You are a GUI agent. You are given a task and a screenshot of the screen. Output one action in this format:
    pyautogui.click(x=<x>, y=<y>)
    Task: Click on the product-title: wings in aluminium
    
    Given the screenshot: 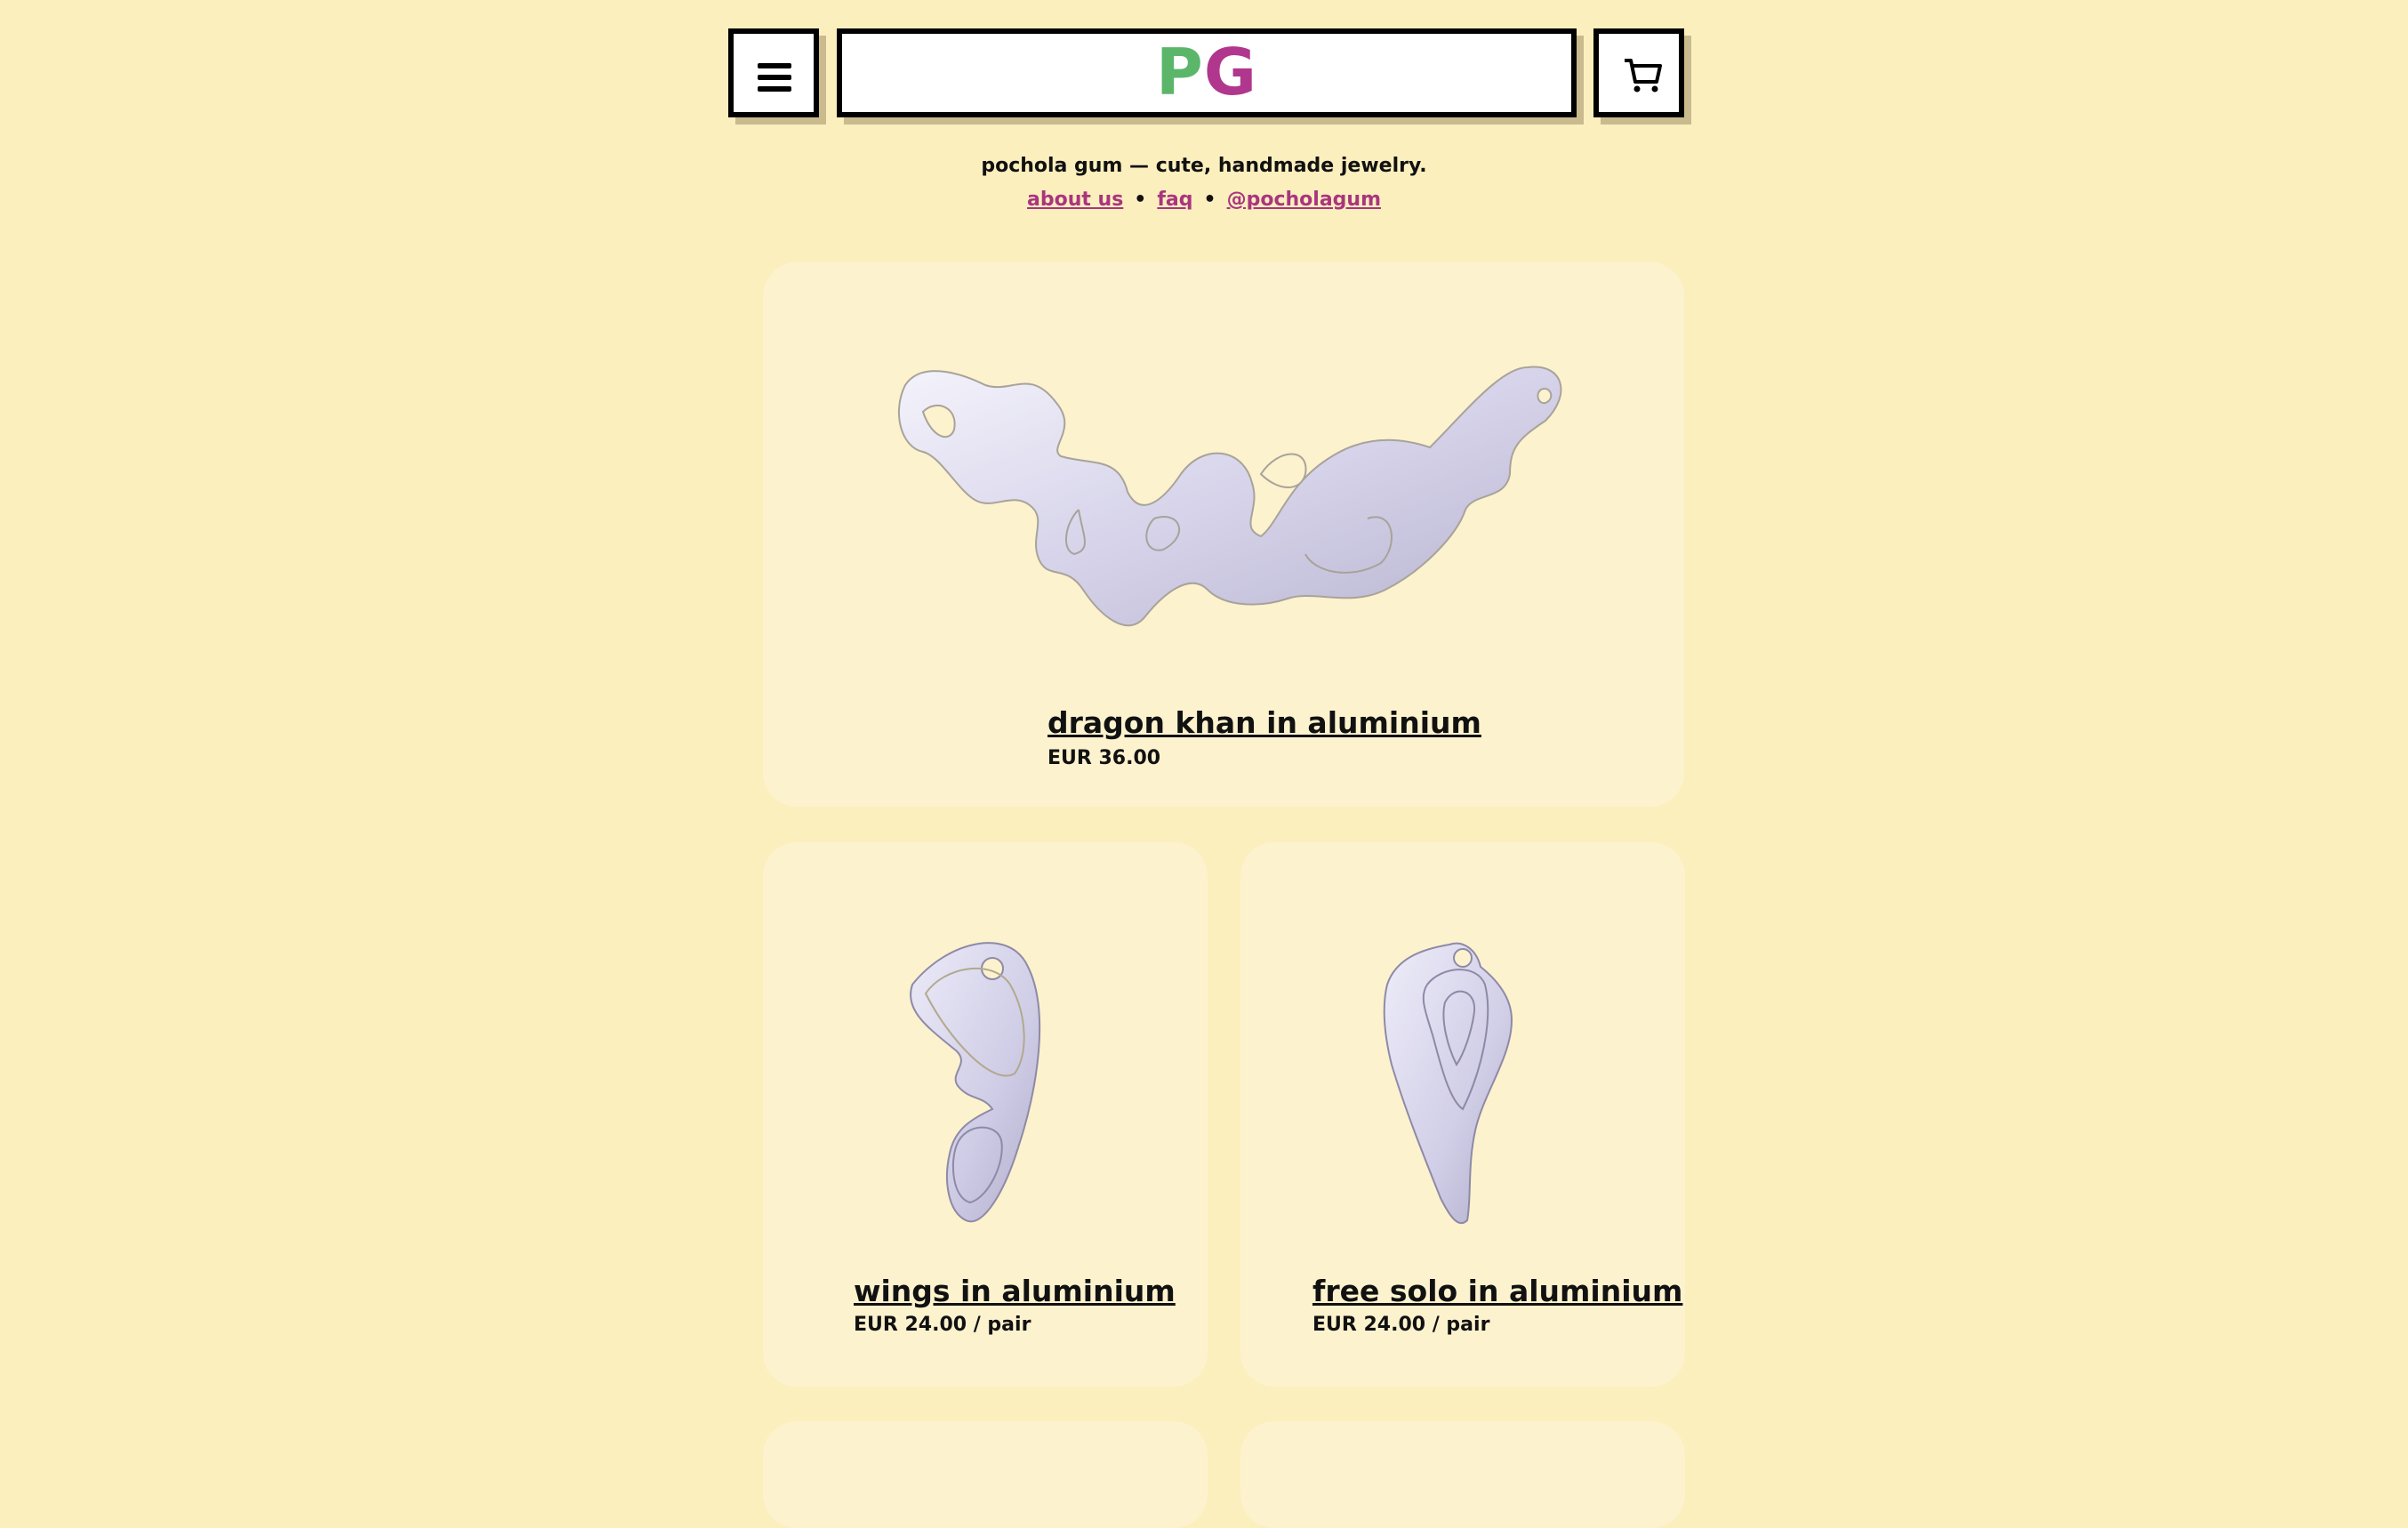 What is the action you would take?
    pyautogui.click(x=1015, y=1291)
    